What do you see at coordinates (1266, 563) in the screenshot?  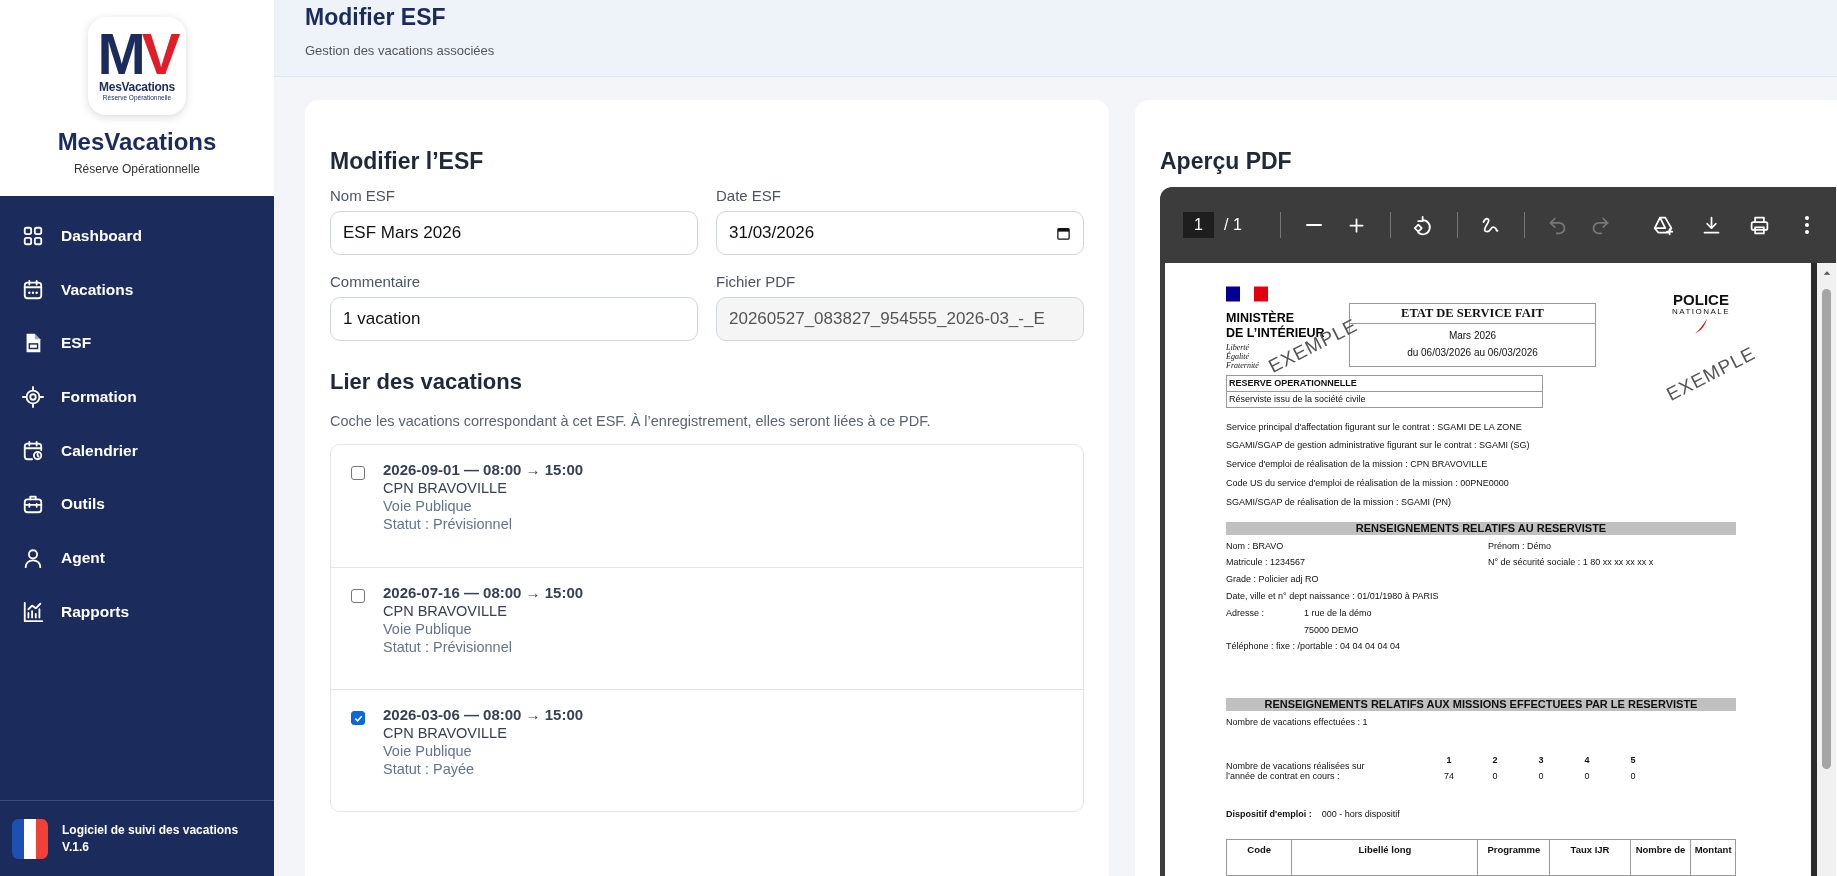 I see `document-line: Matricule : 1234567` at bounding box center [1266, 563].